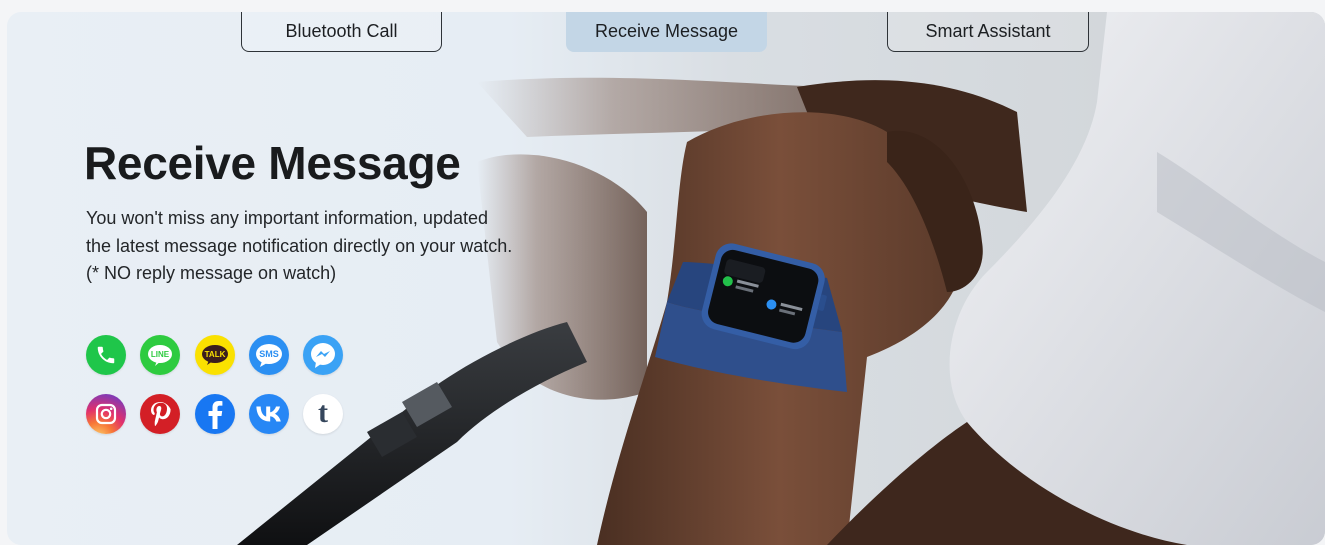  I want to click on line-icon-label: LINE, so click(160, 354).